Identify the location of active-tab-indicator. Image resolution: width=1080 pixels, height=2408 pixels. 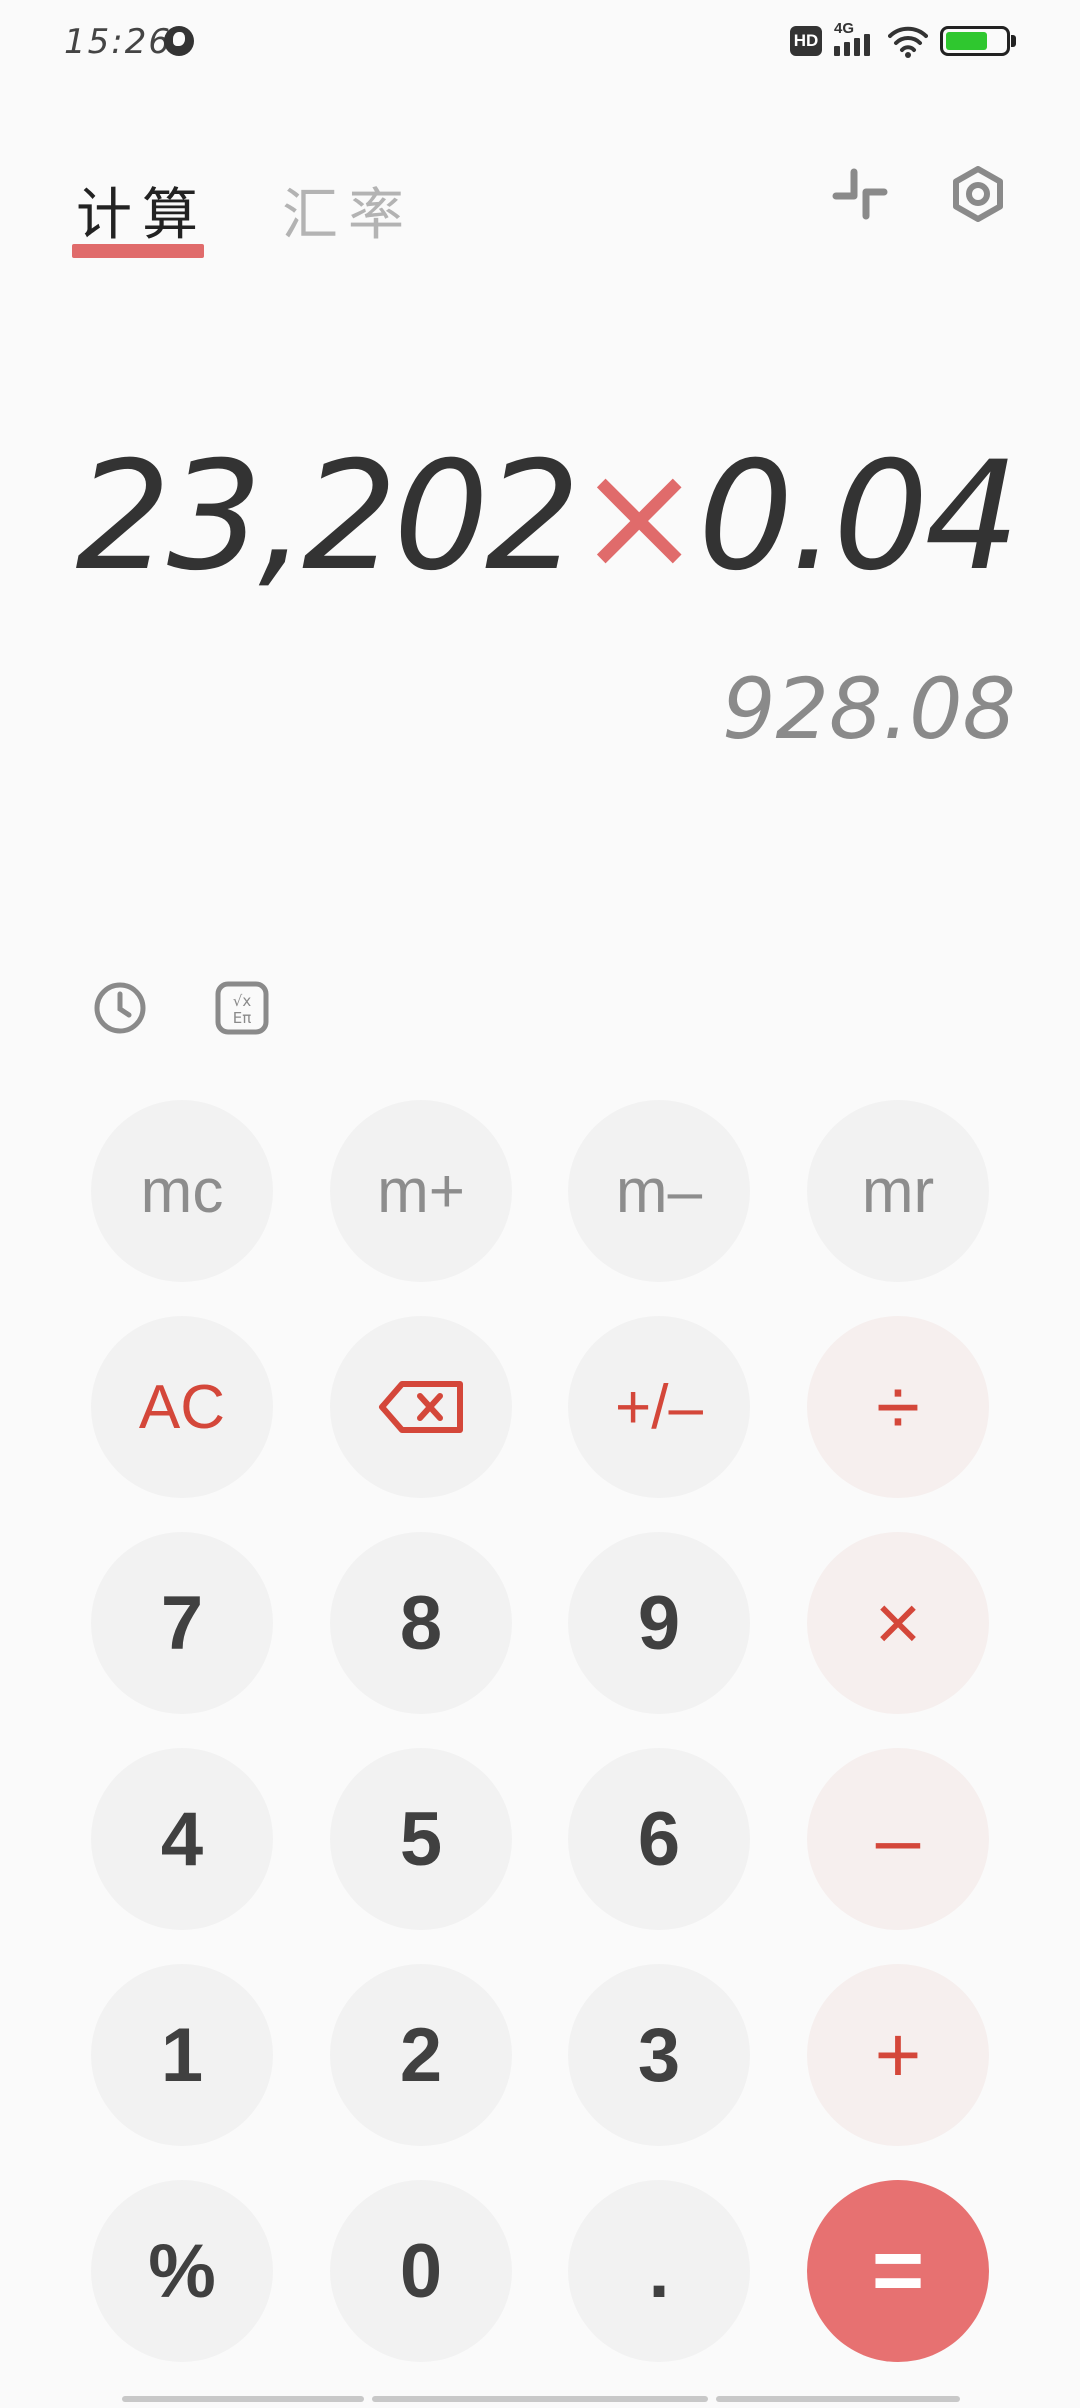
(138, 251).